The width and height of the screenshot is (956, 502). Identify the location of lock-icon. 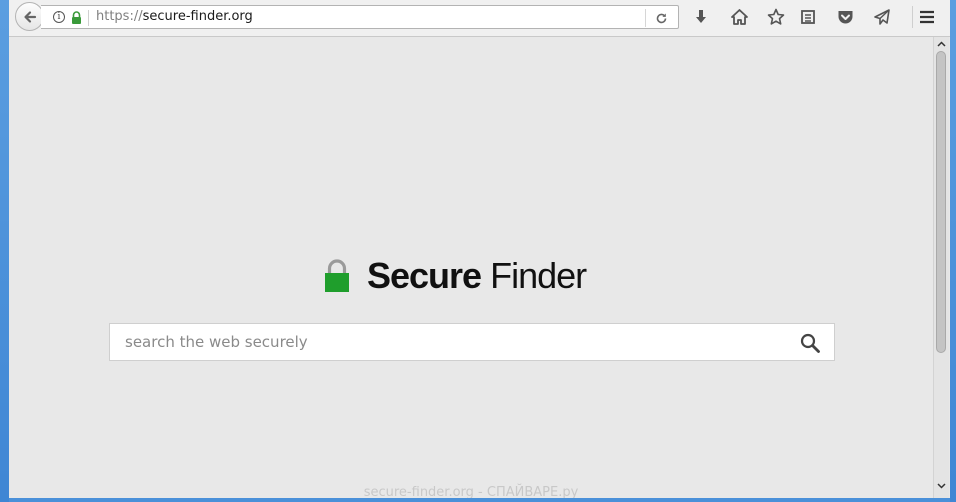
(76, 17).